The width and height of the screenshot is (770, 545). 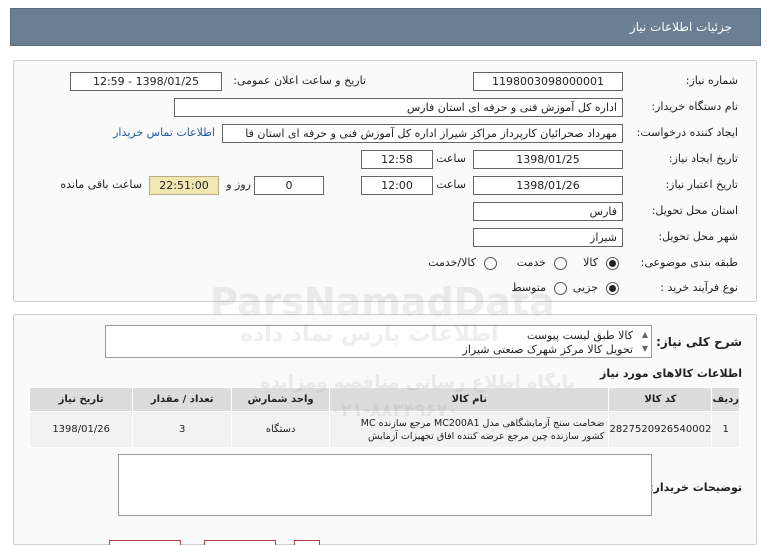 I want to click on validity-time-field: 12:00, so click(x=397, y=185).